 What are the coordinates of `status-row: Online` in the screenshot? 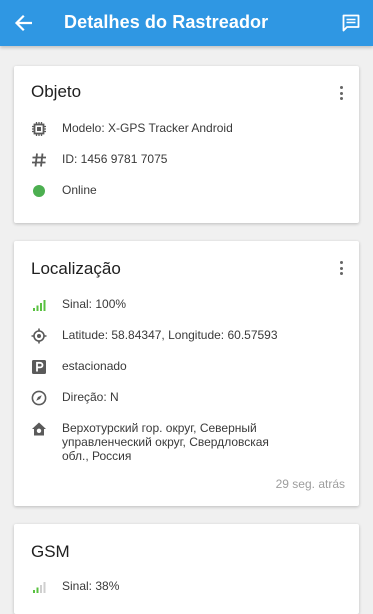 It's located at (189, 191).